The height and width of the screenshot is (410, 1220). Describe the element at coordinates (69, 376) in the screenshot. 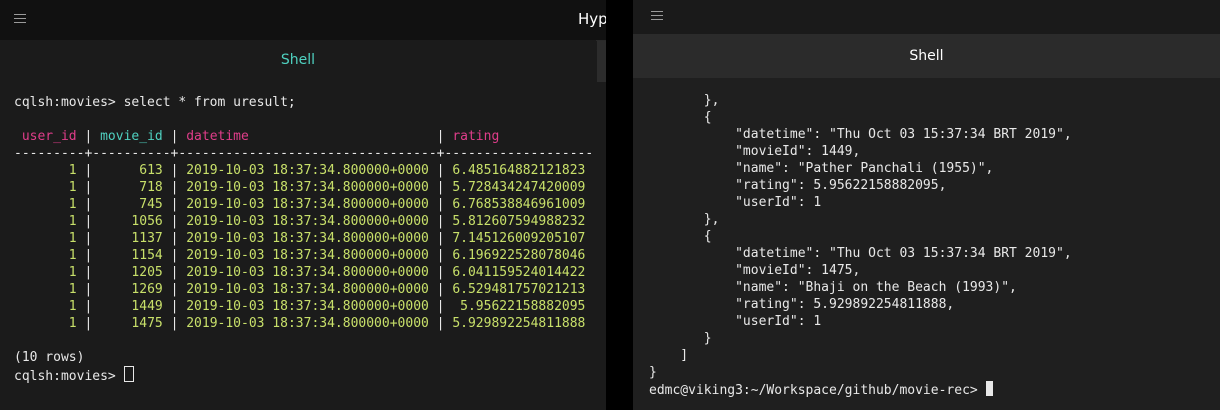

I see `prompt-text: cqlsh:movies>` at that location.